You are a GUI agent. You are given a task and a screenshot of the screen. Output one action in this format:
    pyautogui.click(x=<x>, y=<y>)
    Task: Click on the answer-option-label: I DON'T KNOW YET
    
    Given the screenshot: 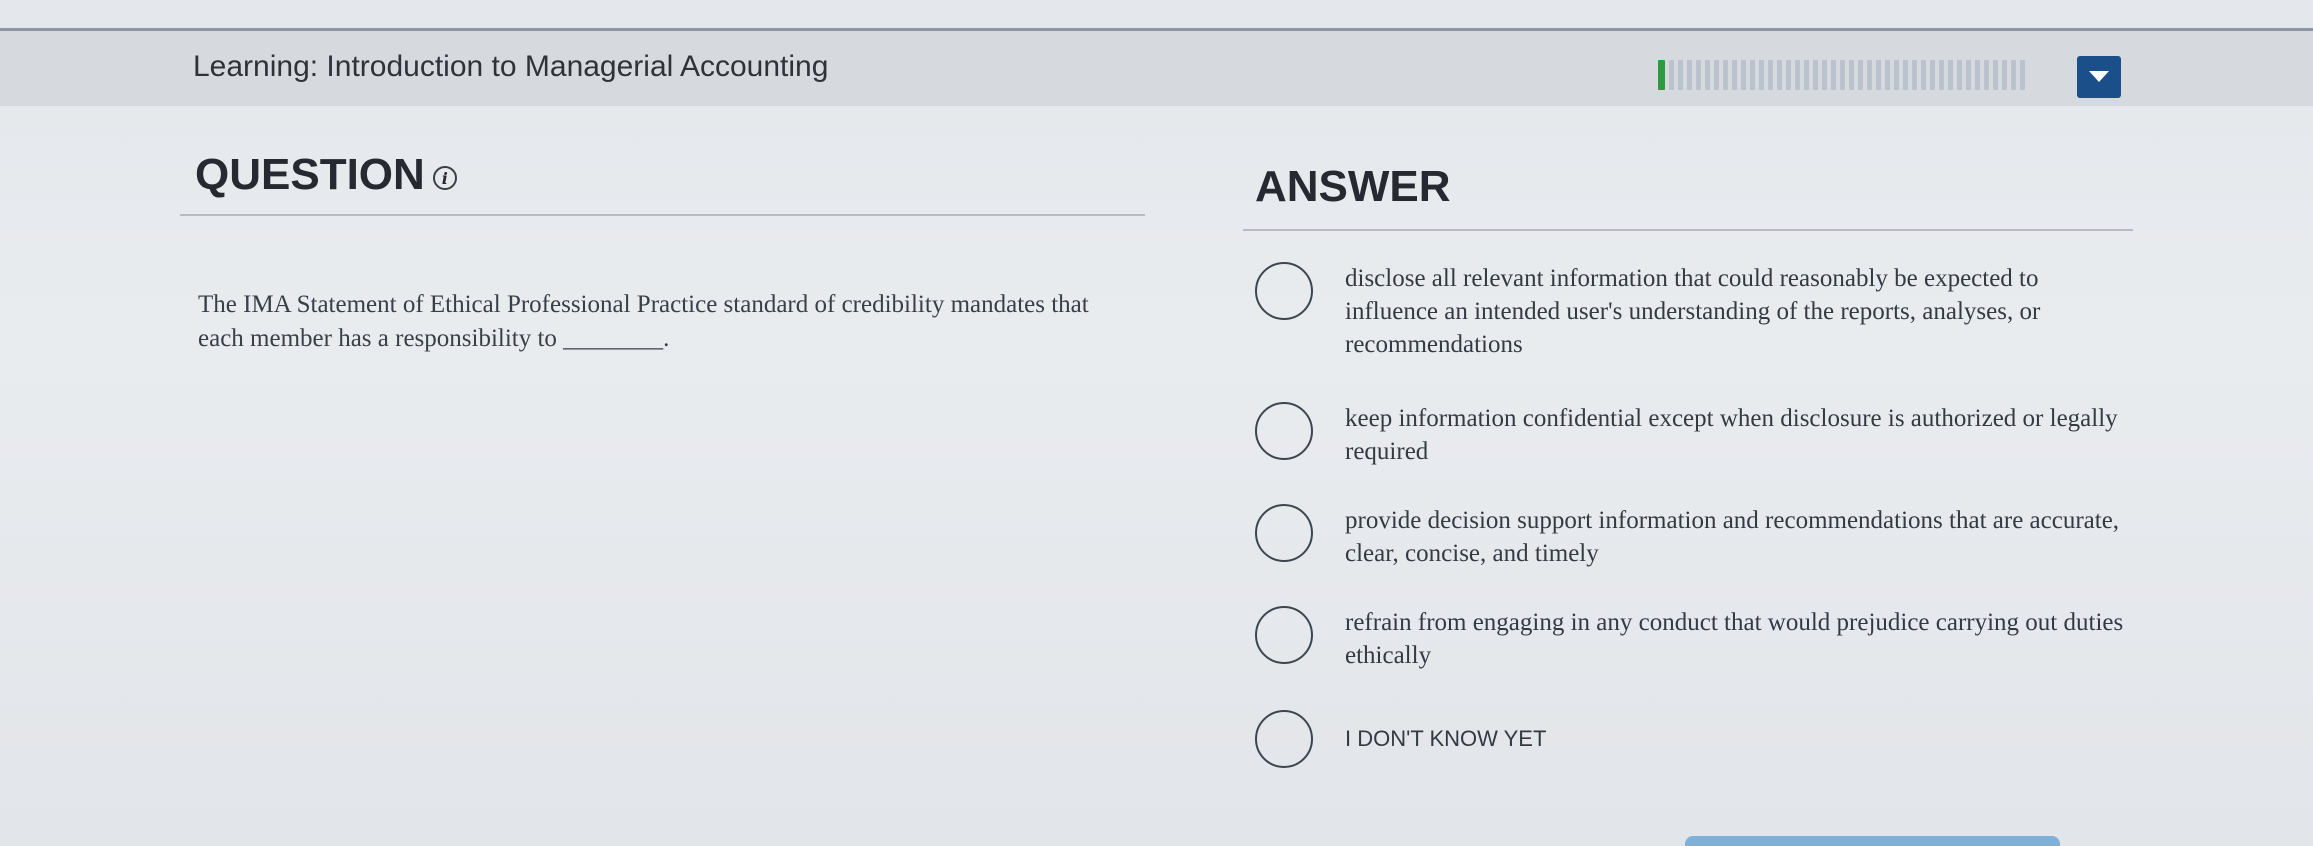 What is the action you would take?
    pyautogui.click(x=1446, y=738)
    